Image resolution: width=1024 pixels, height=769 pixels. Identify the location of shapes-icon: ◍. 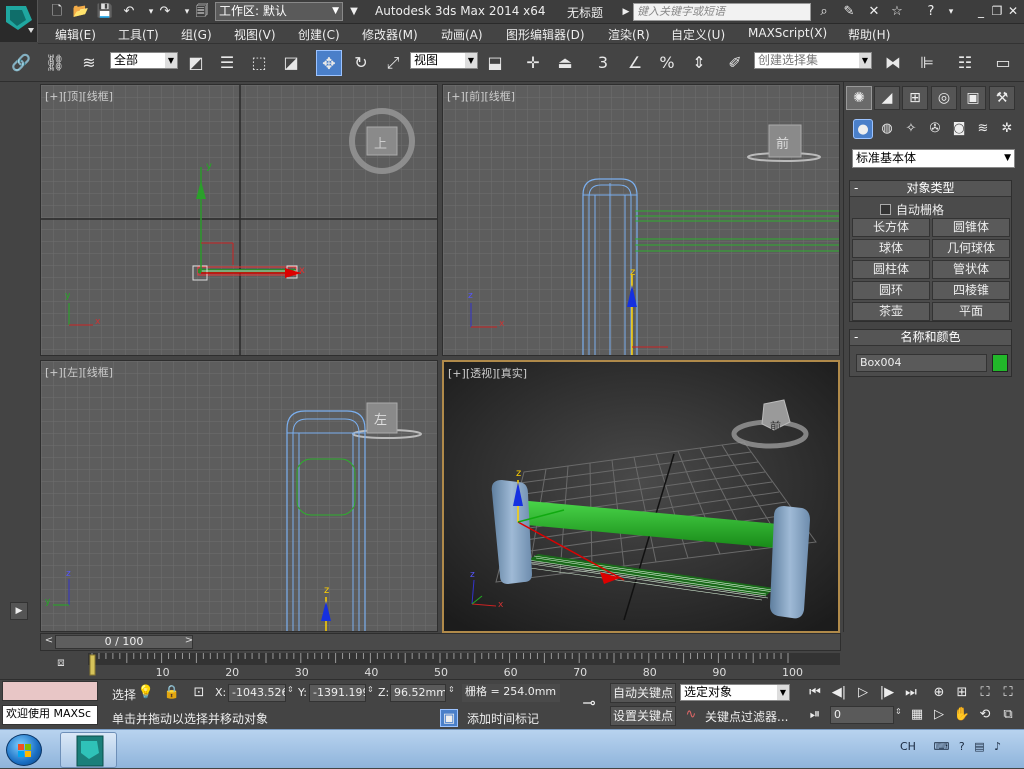
(887, 129).